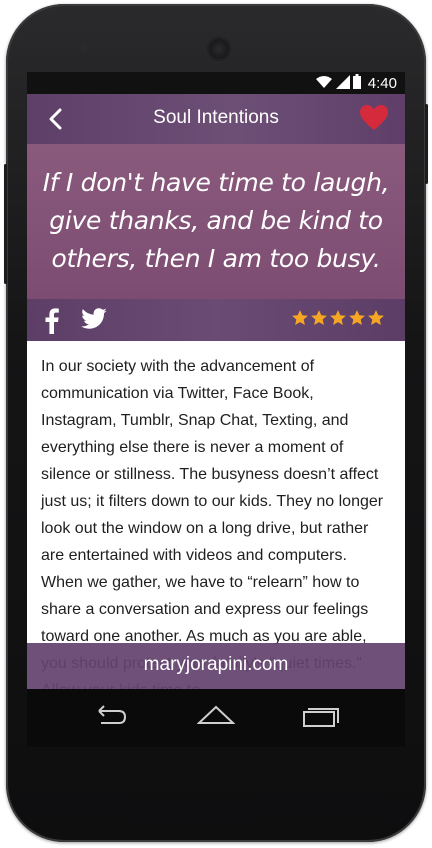 The height and width of the screenshot is (848, 432). Describe the element at coordinates (382, 83) in the screenshot. I see `status-time: 4:40` at that location.